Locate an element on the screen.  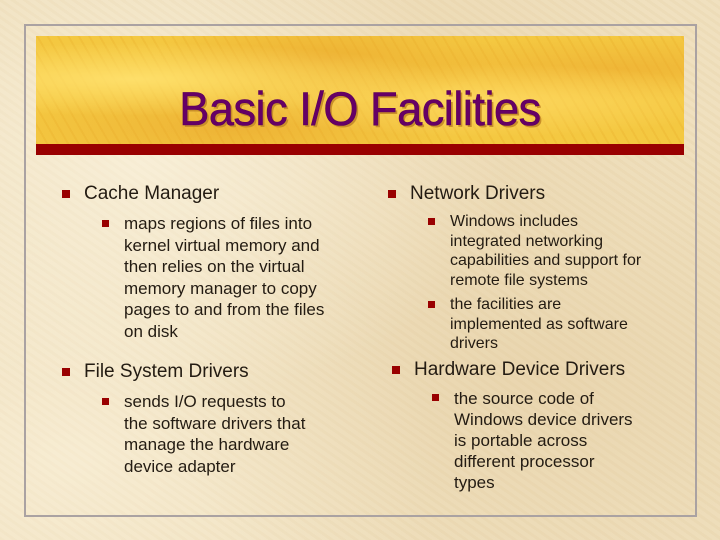
heading-text: Hardware Device Drivers is located at coordinates (520, 369).